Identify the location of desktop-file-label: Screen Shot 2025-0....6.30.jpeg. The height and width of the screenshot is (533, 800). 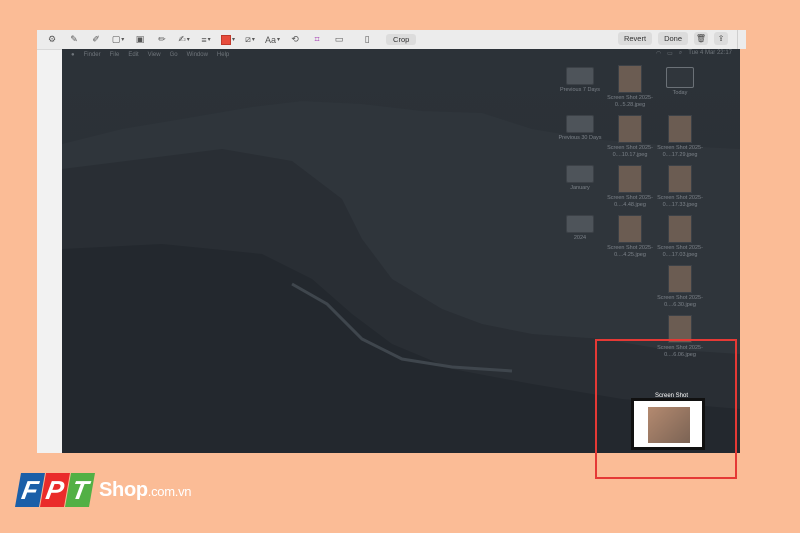
(680, 301).